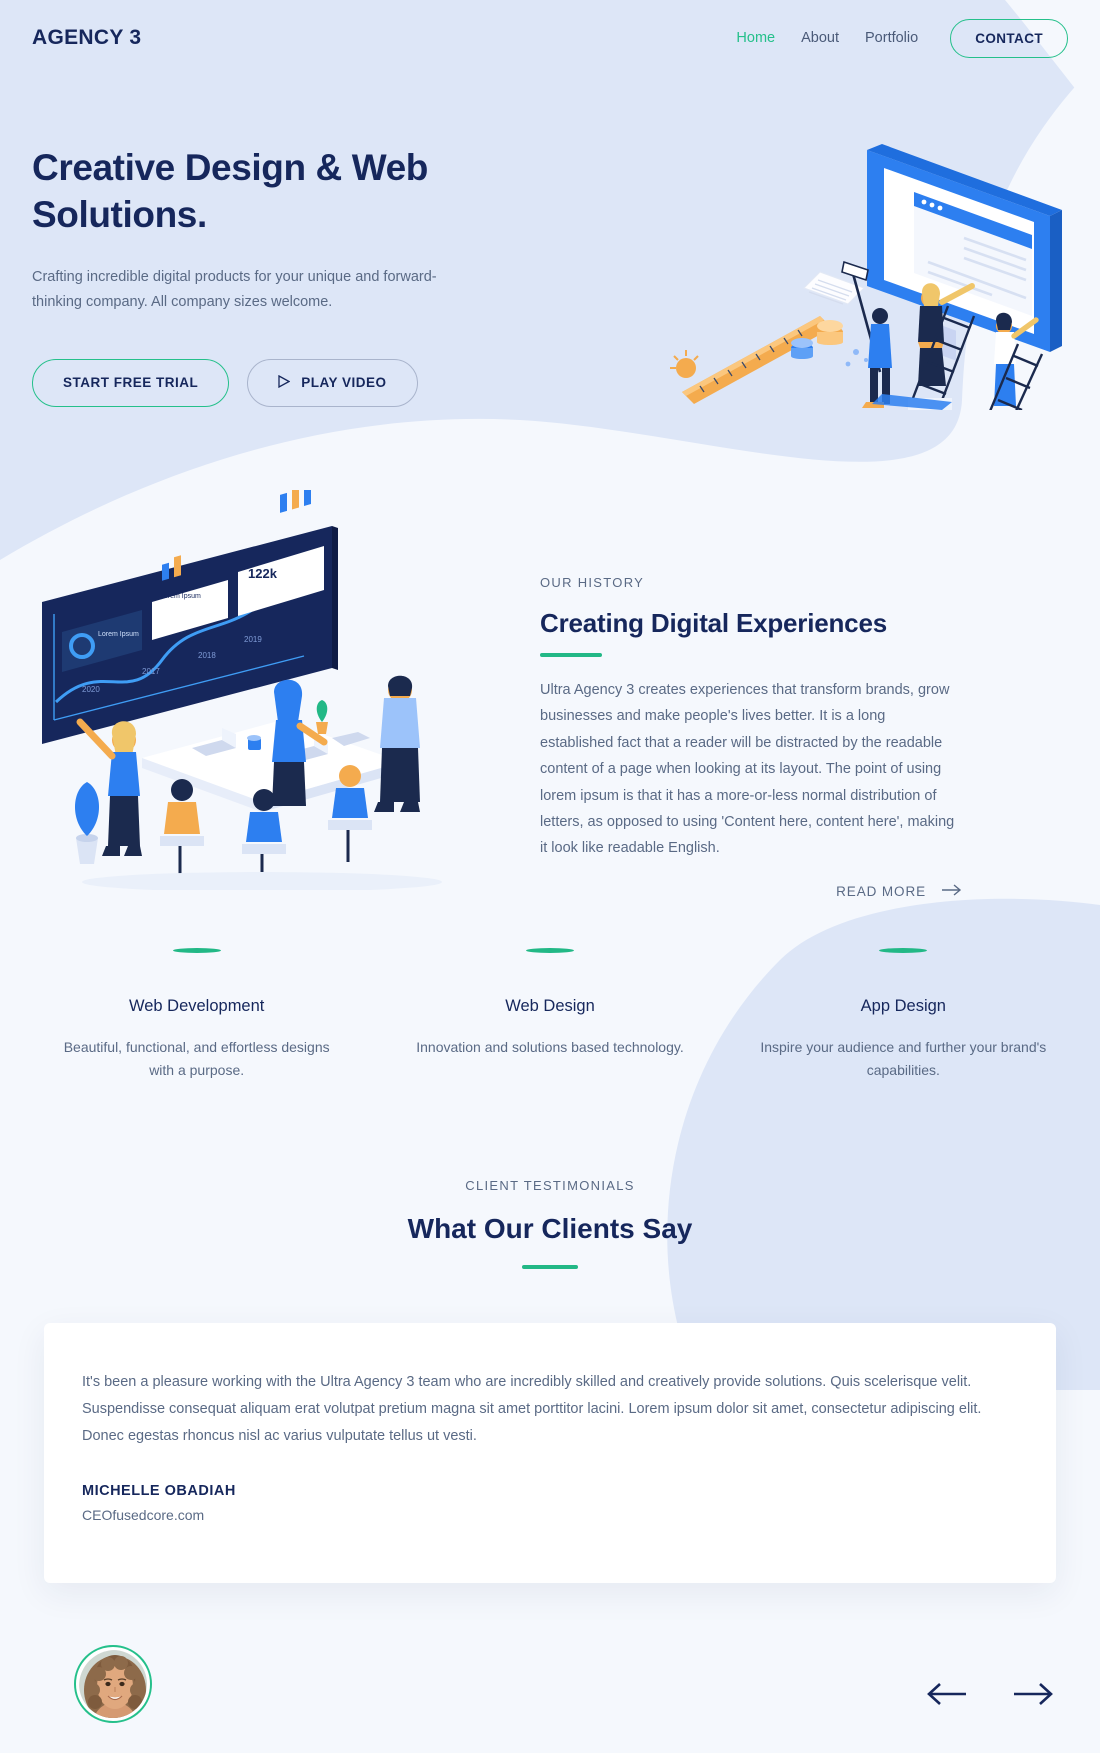 The width and height of the screenshot is (1100, 1753). What do you see at coordinates (143, 1515) in the screenshot?
I see `testimonial-author-role: CEOfusedcore.com` at bounding box center [143, 1515].